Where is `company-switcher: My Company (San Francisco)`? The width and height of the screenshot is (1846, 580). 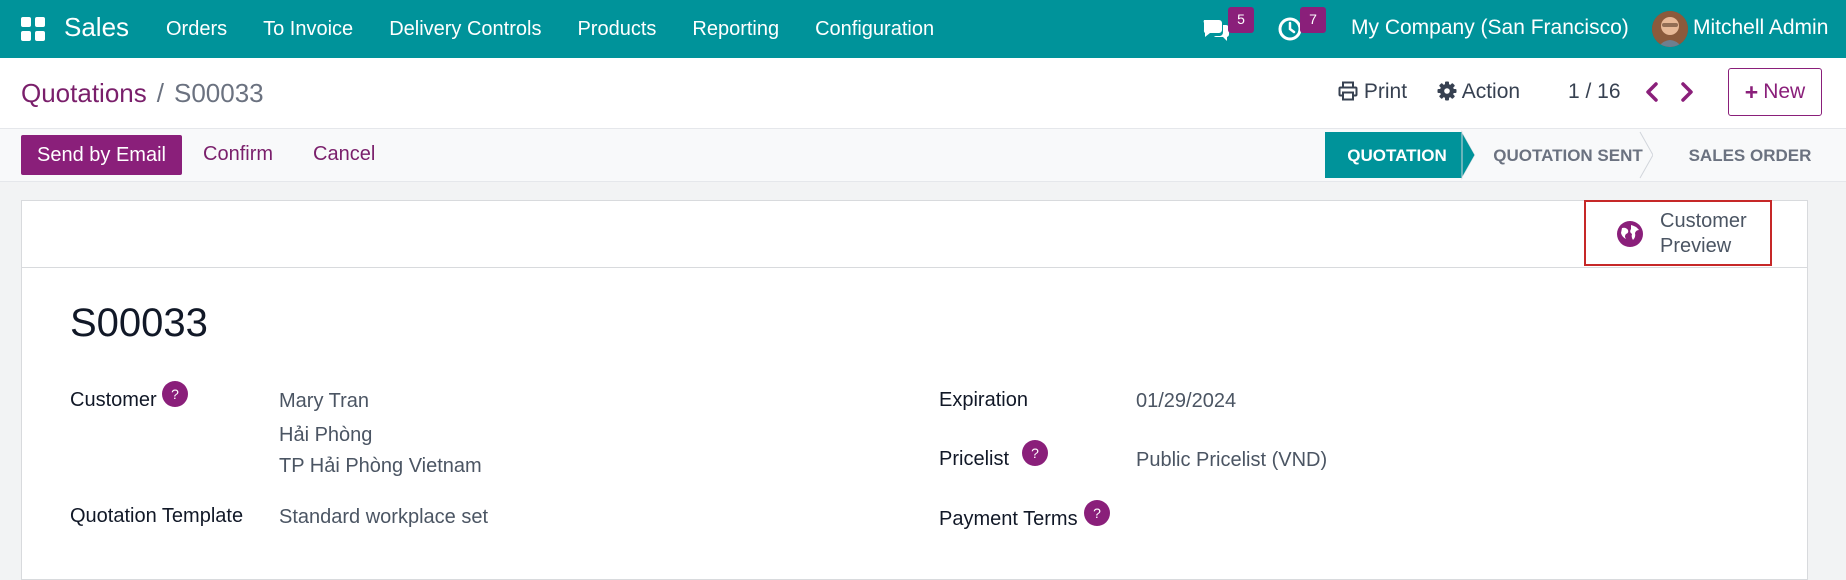
company-switcher: My Company (San Francisco) is located at coordinates (1490, 28).